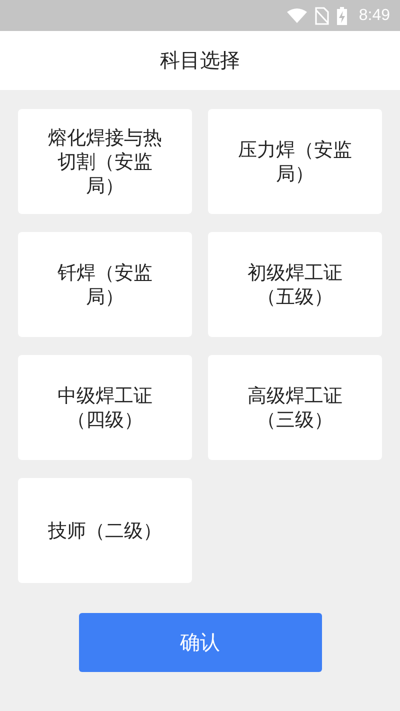 Image resolution: width=400 pixels, height=711 pixels. I want to click on subject-card: 压力焊（安监局）, so click(295, 161).